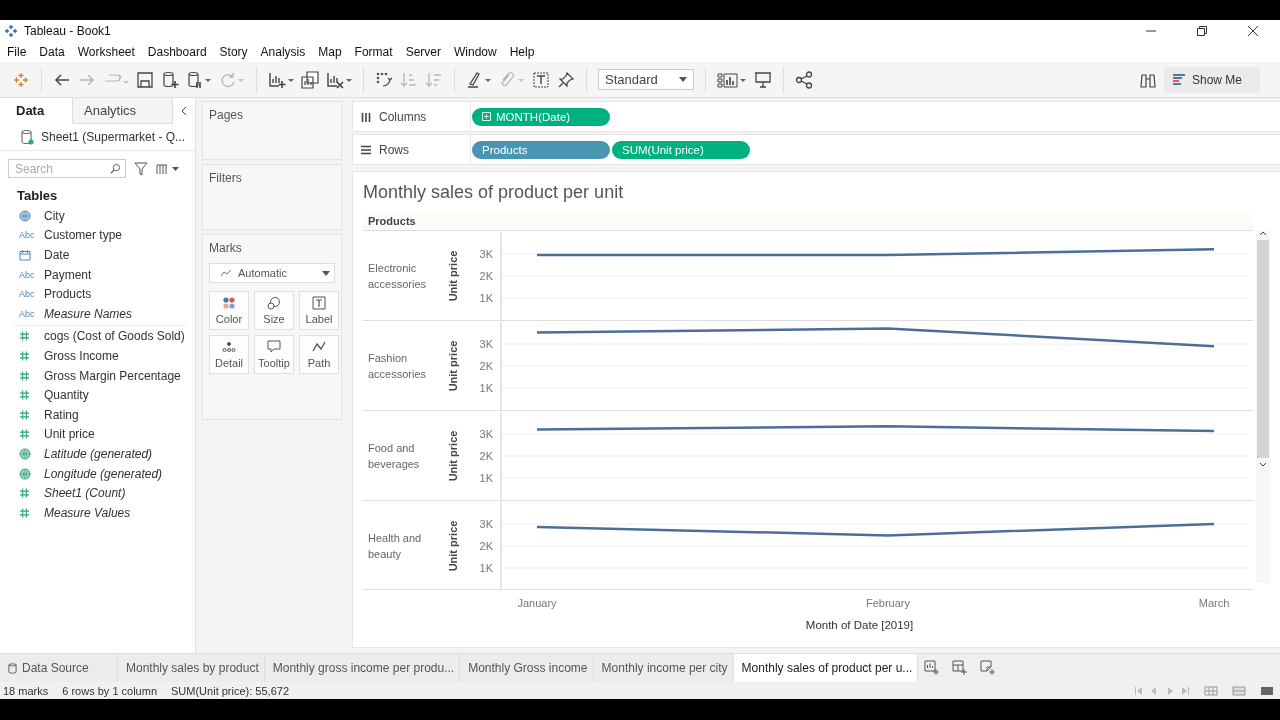  I want to click on marks-button: Path, so click(319, 354).